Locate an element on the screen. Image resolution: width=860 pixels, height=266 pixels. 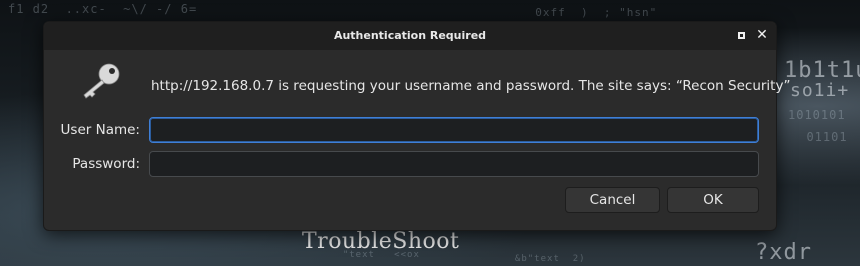
close-icon: ✕ is located at coordinates (762, 35).